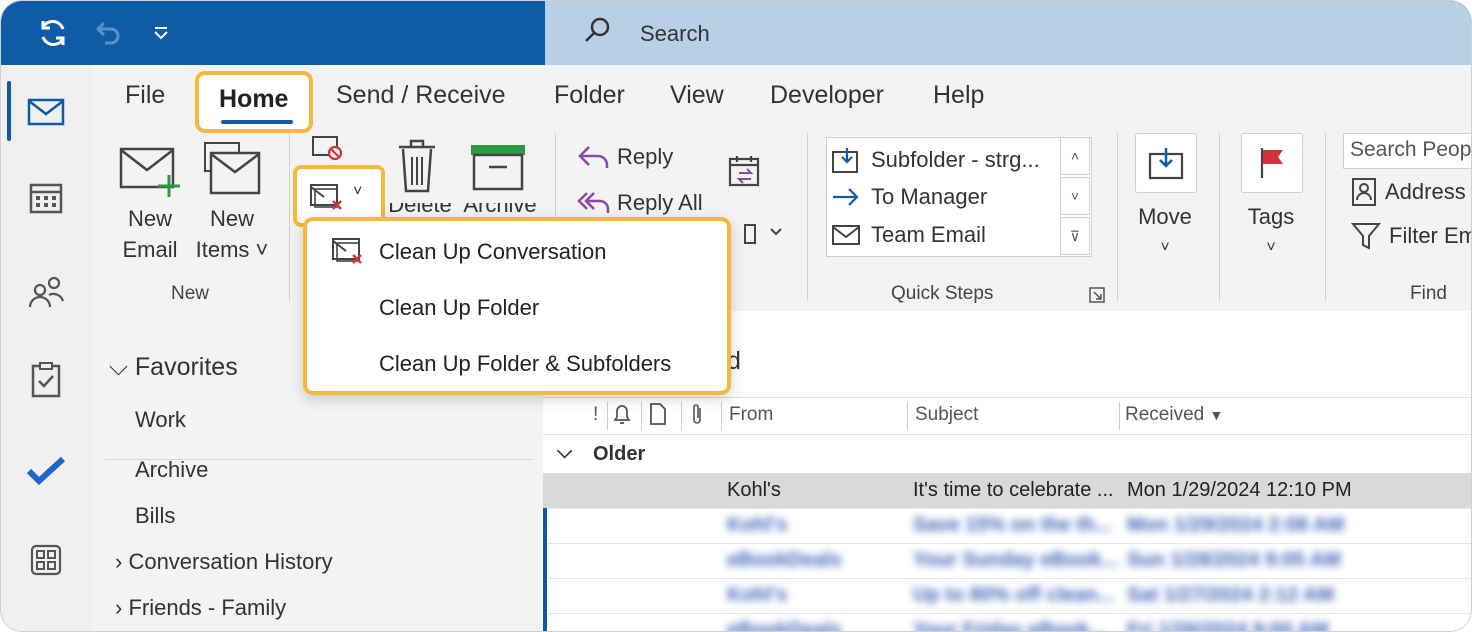  I want to click on reminder-column-icon, so click(622, 417).